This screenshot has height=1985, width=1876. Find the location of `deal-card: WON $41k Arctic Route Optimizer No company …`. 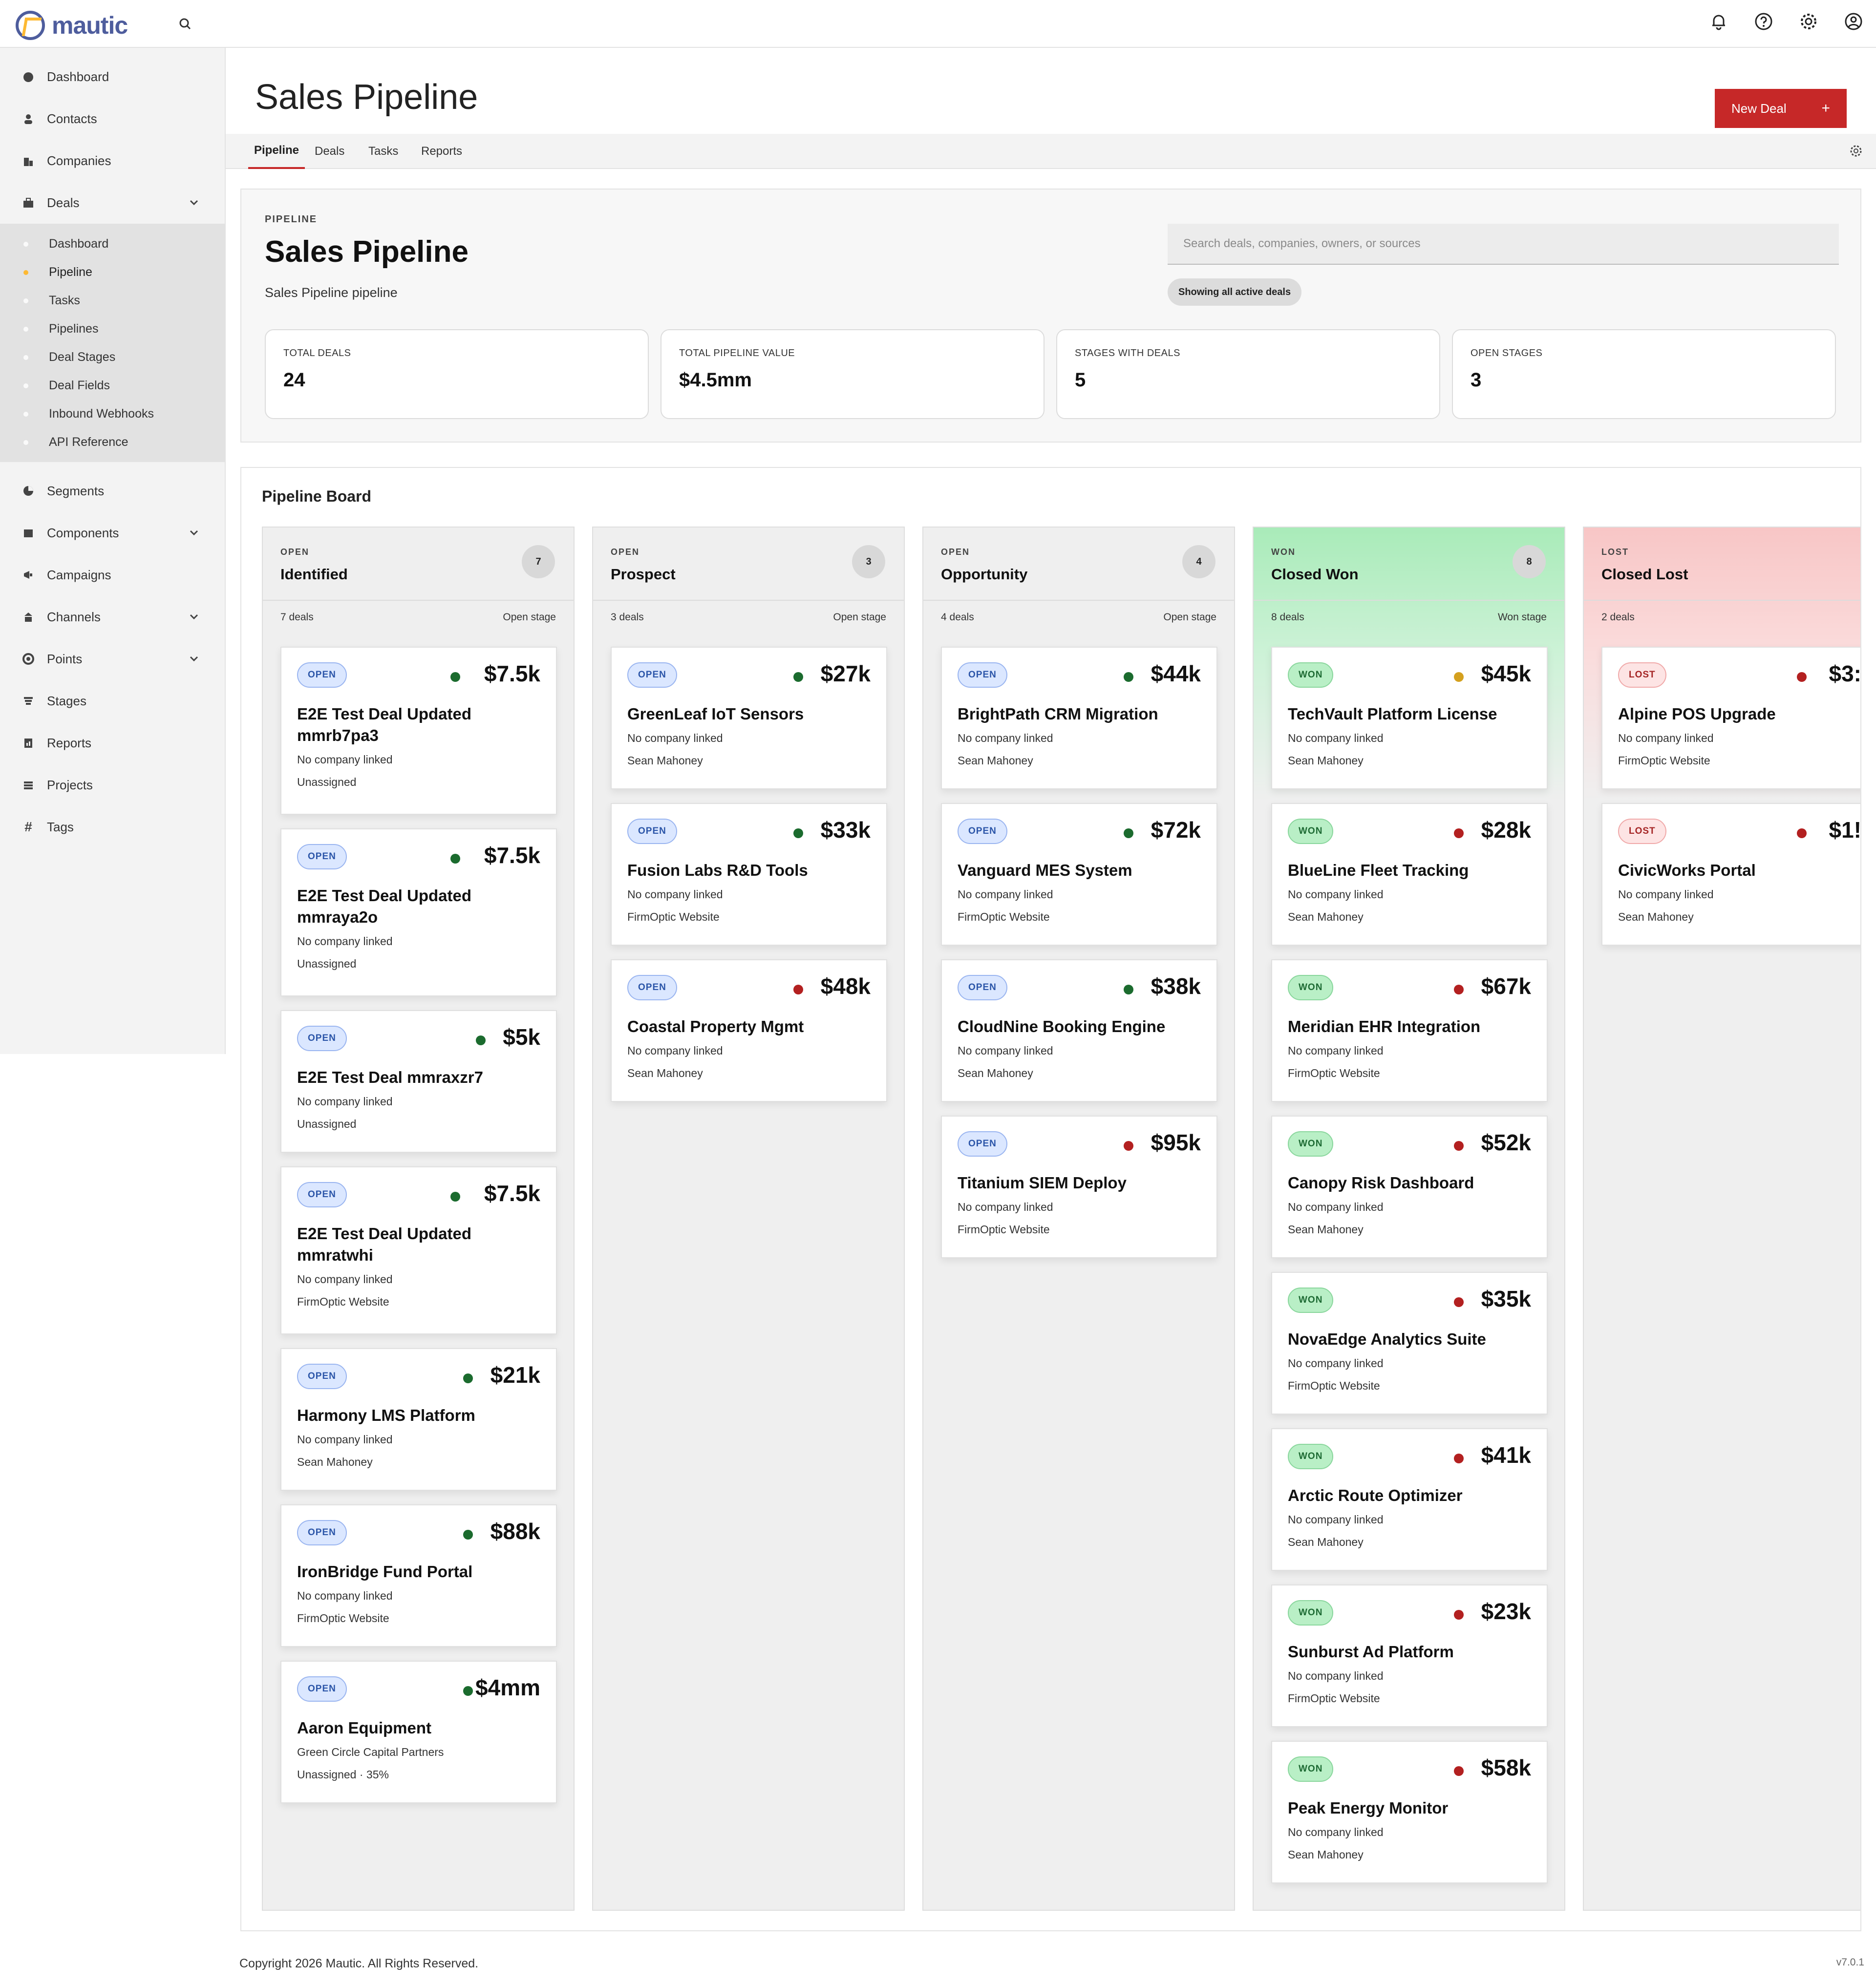

deal-card: WON $41k Arctic Route Optimizer No company … is located at coordinates (1409, 1500).